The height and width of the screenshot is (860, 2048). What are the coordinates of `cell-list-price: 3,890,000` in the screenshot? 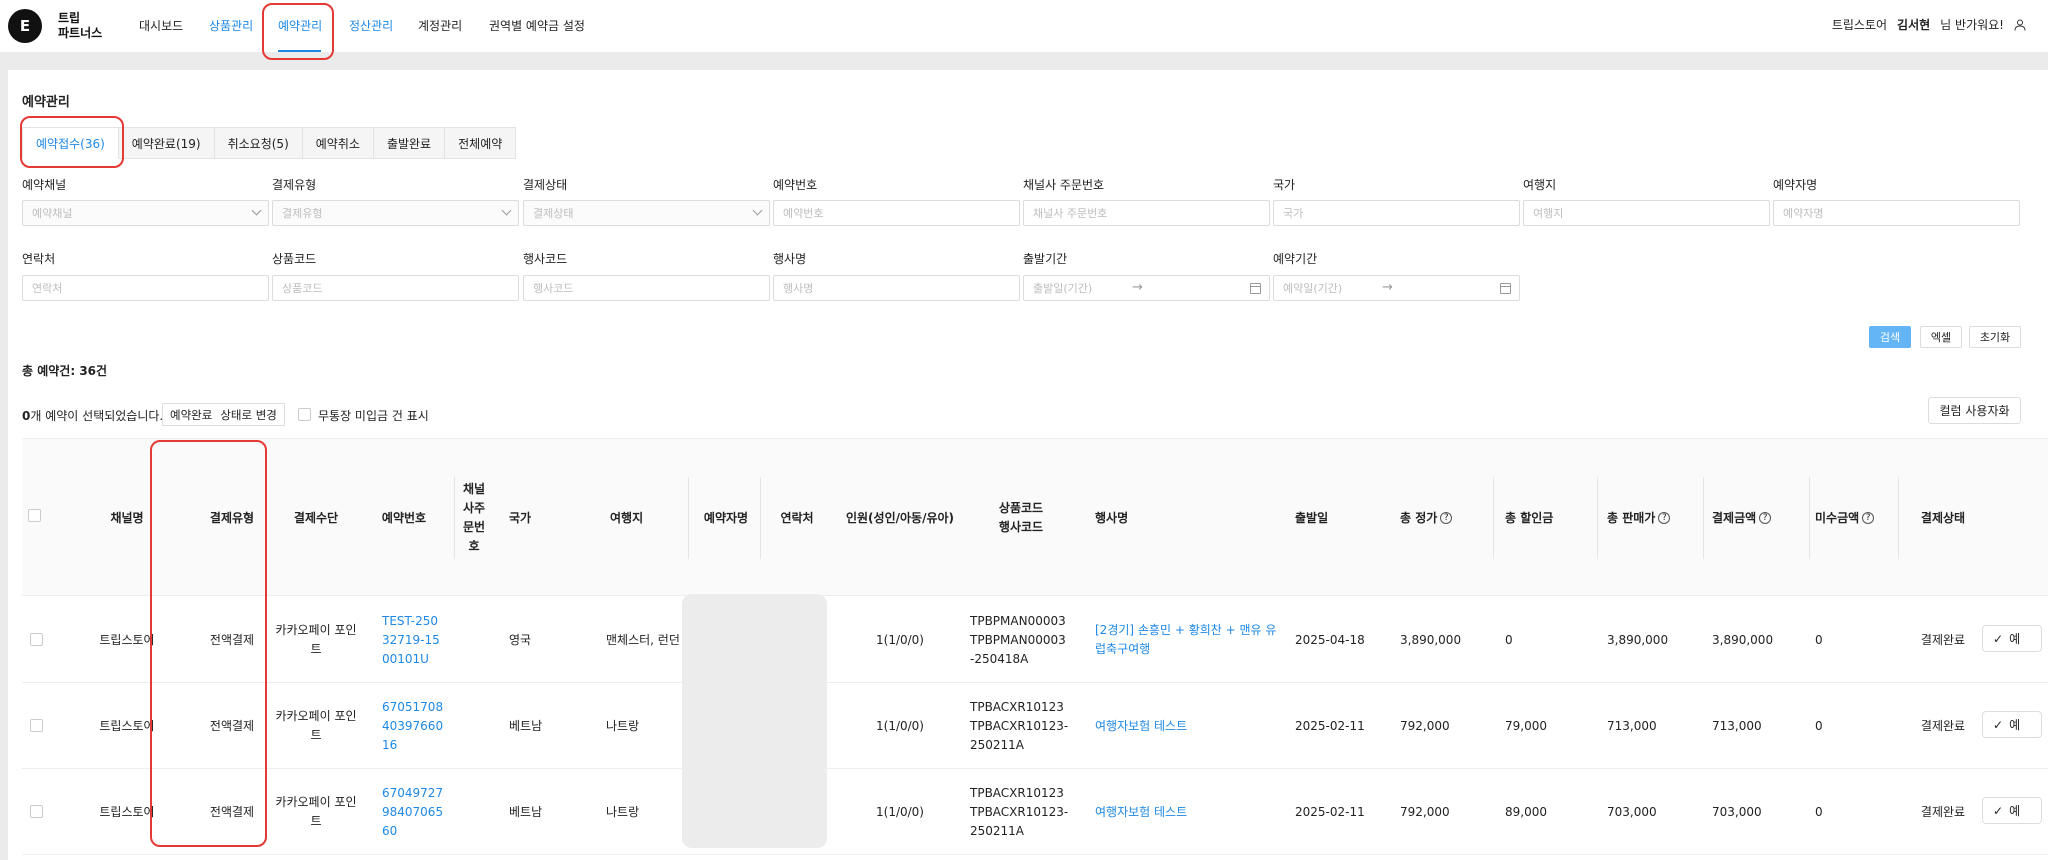 It's located at (1431, 639).